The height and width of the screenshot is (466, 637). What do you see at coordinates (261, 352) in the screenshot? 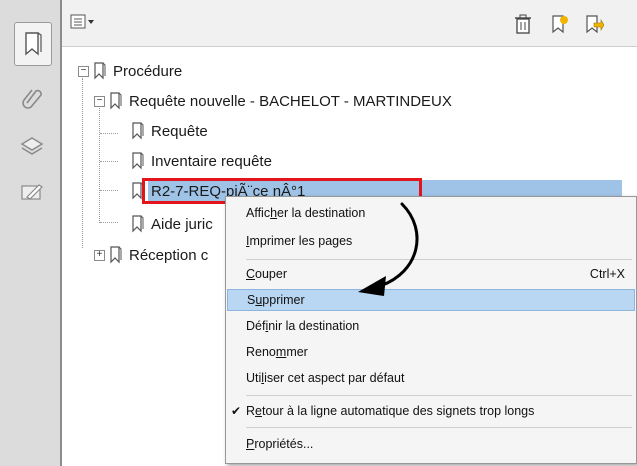
I see `menu-label-part: Reno` at bounding box center [261, 352].